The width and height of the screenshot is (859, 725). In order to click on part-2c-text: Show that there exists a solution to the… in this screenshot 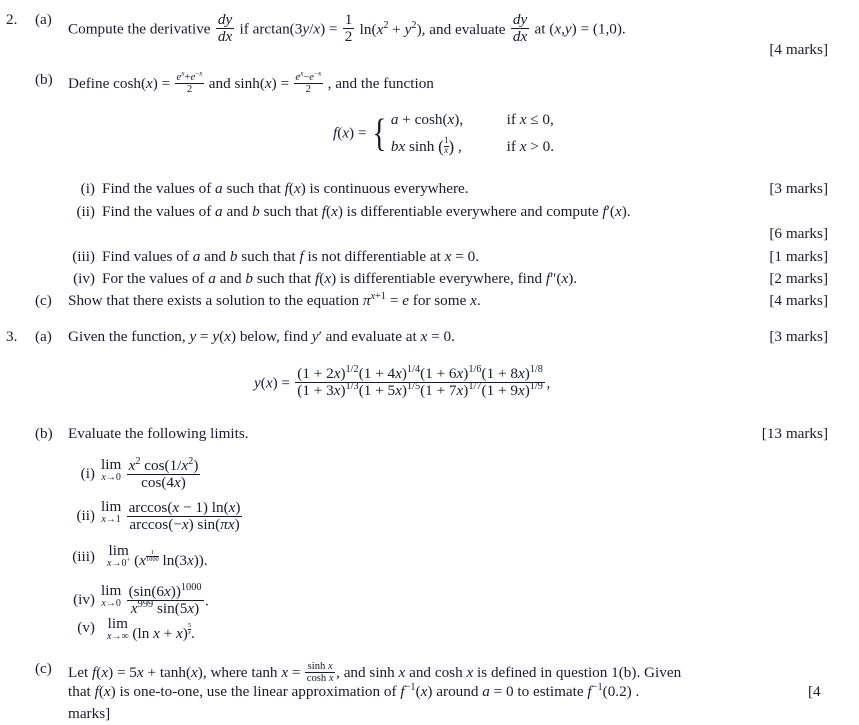, I will do `click(274, 299)`.